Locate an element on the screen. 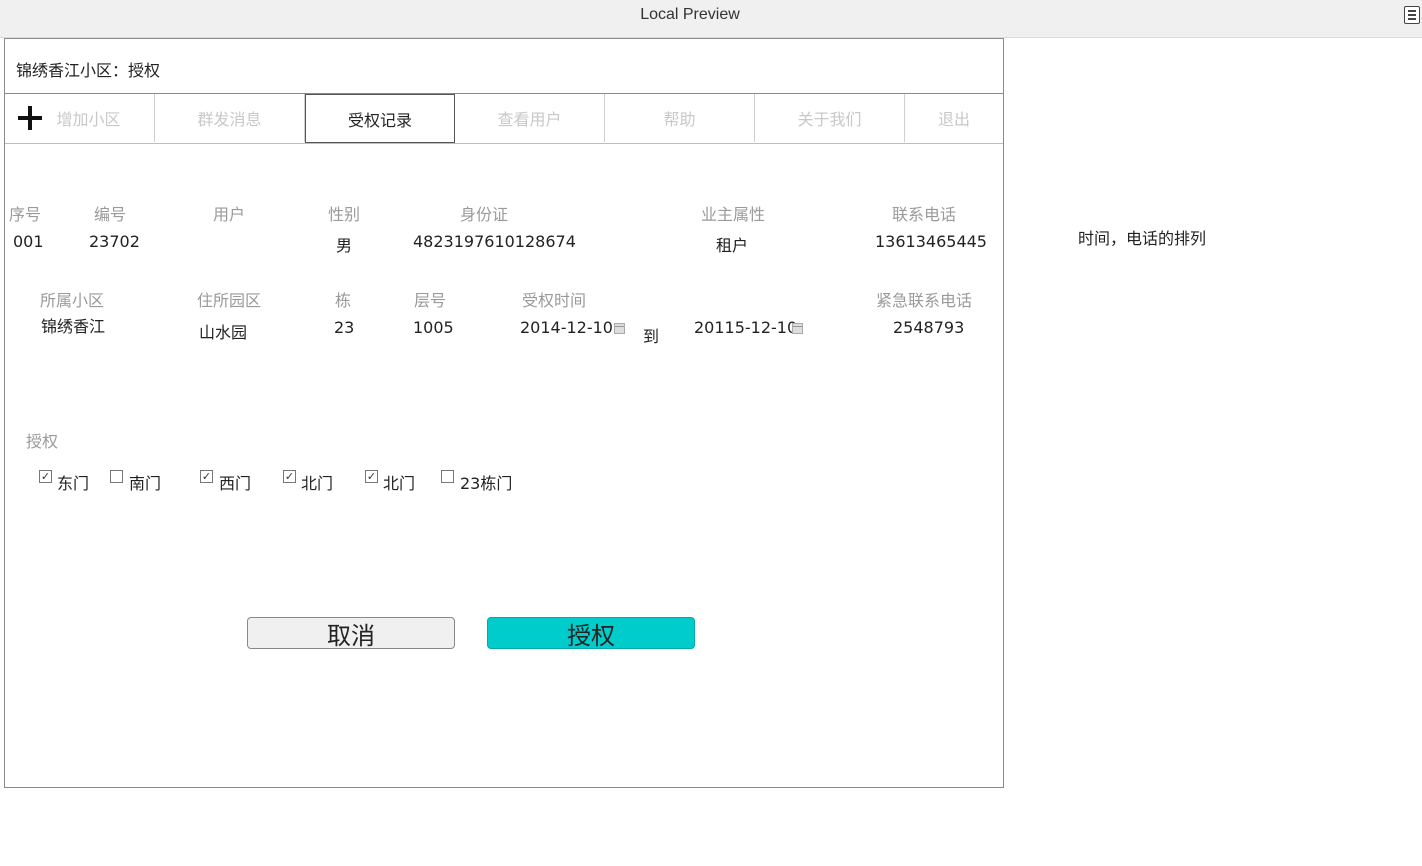  value-community: 锦绣香江 is located at coordinates (73, 326).